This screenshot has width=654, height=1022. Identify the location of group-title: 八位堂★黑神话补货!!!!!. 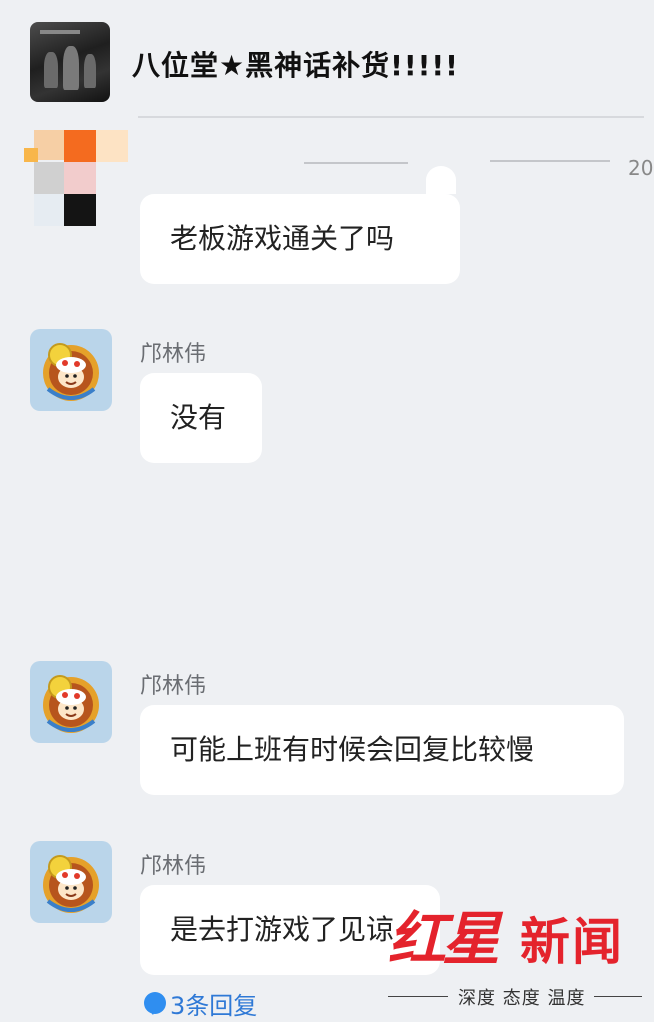
(295, 65).